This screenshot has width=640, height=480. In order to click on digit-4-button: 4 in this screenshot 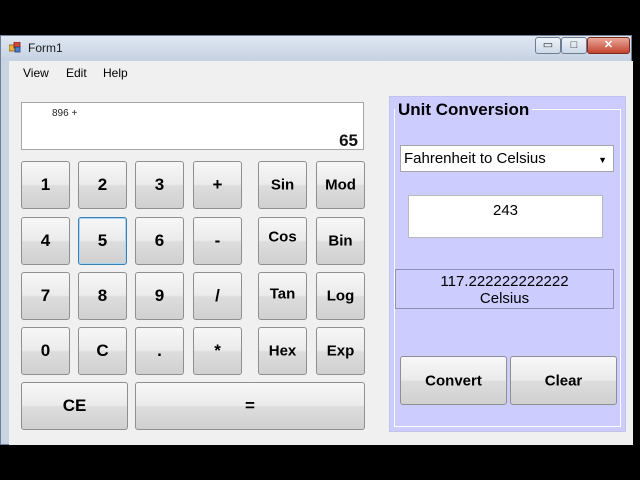, I will do `click(45, 241)`.